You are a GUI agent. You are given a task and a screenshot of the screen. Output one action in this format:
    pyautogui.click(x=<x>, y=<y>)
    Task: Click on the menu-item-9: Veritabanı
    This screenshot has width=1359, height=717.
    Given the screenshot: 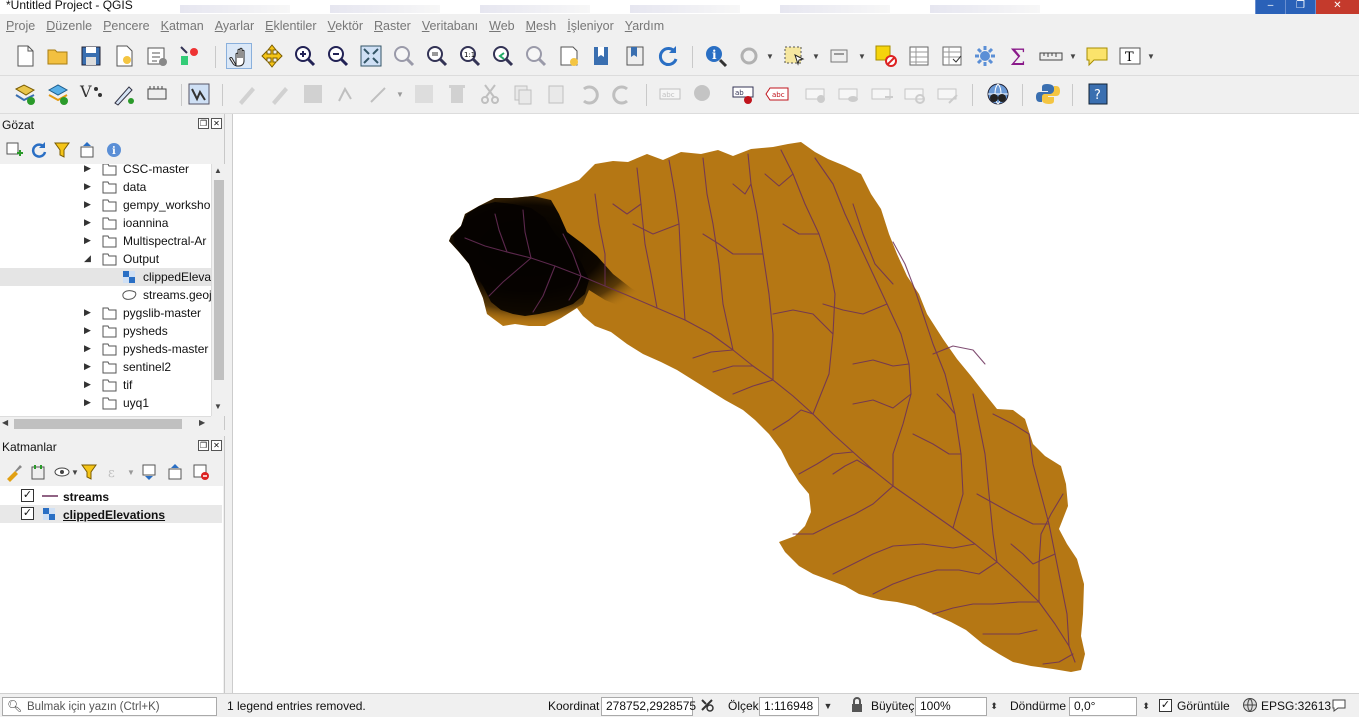 What is the action you would take?
    pyautogui.click(x=450, y=26)
    